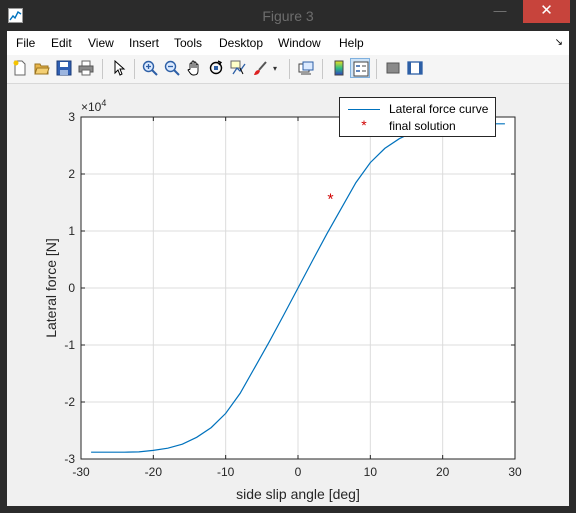  I want to click on x-tick-label: -10, so click(226, 472).